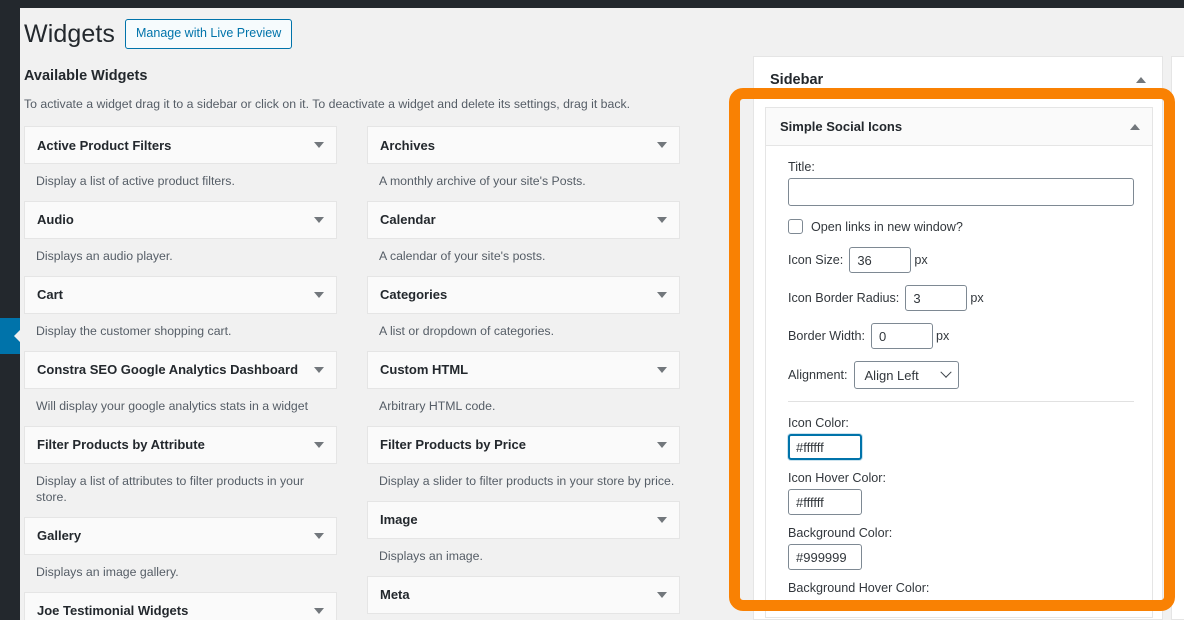 This screenshot has height=620, width=1184. What do you see at coordinates (431, 555) in the screenshot?
I see `available-widget-description: Displays an image.` at bounding box center [431, 555].